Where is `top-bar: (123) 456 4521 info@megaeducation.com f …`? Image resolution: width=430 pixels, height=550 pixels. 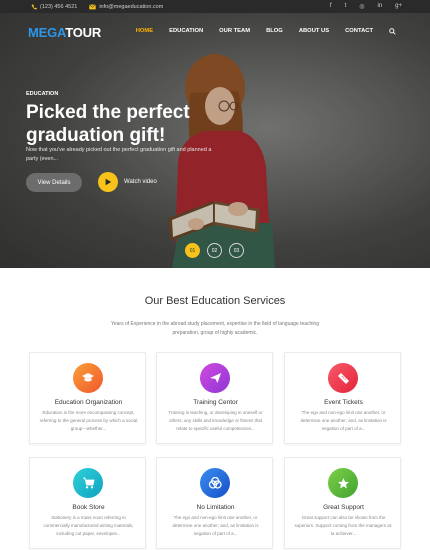
top-bar: (123) 456 4521 info@megaeducation.com f … is located at coordinates (215, 6).